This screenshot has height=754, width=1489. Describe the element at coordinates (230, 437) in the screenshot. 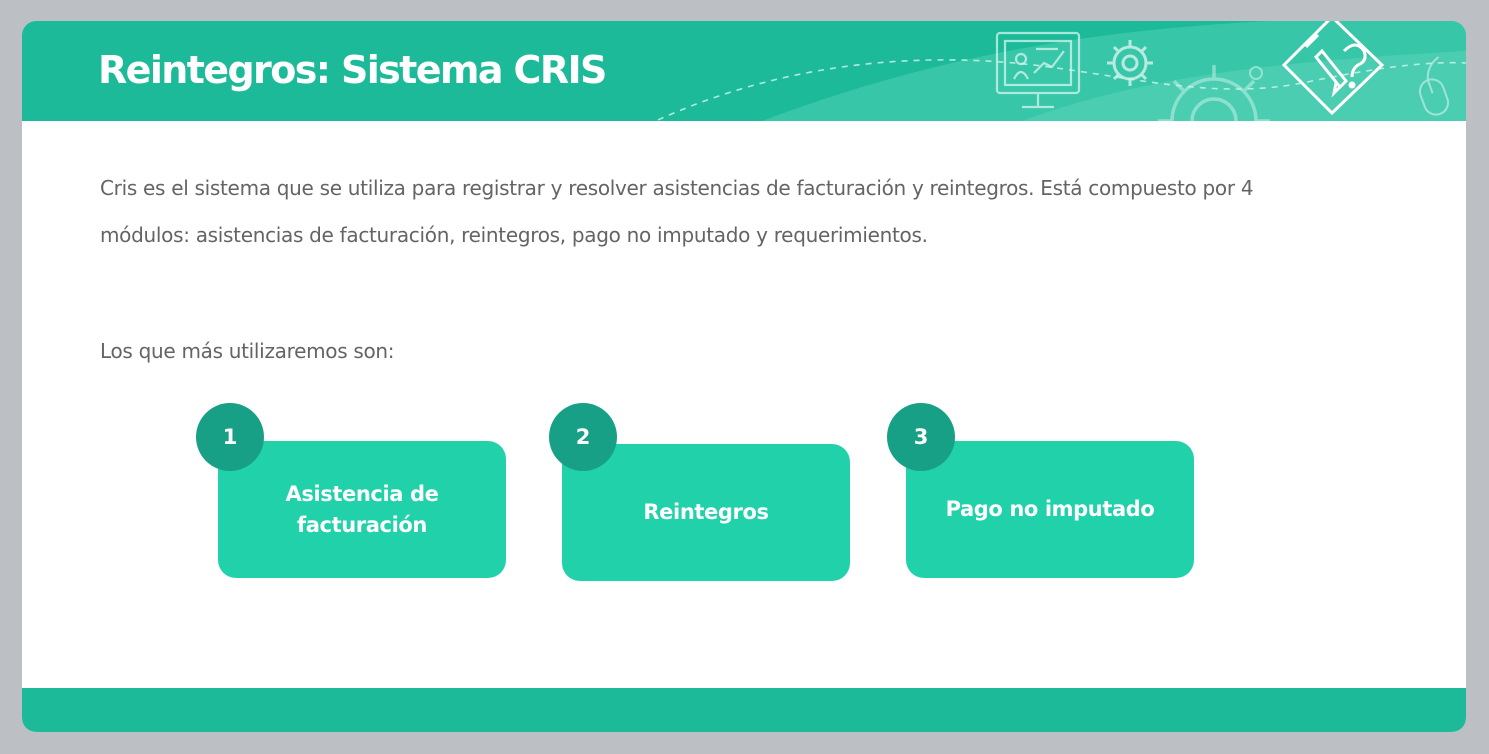

I see `module-number-badge: 1` at that location.